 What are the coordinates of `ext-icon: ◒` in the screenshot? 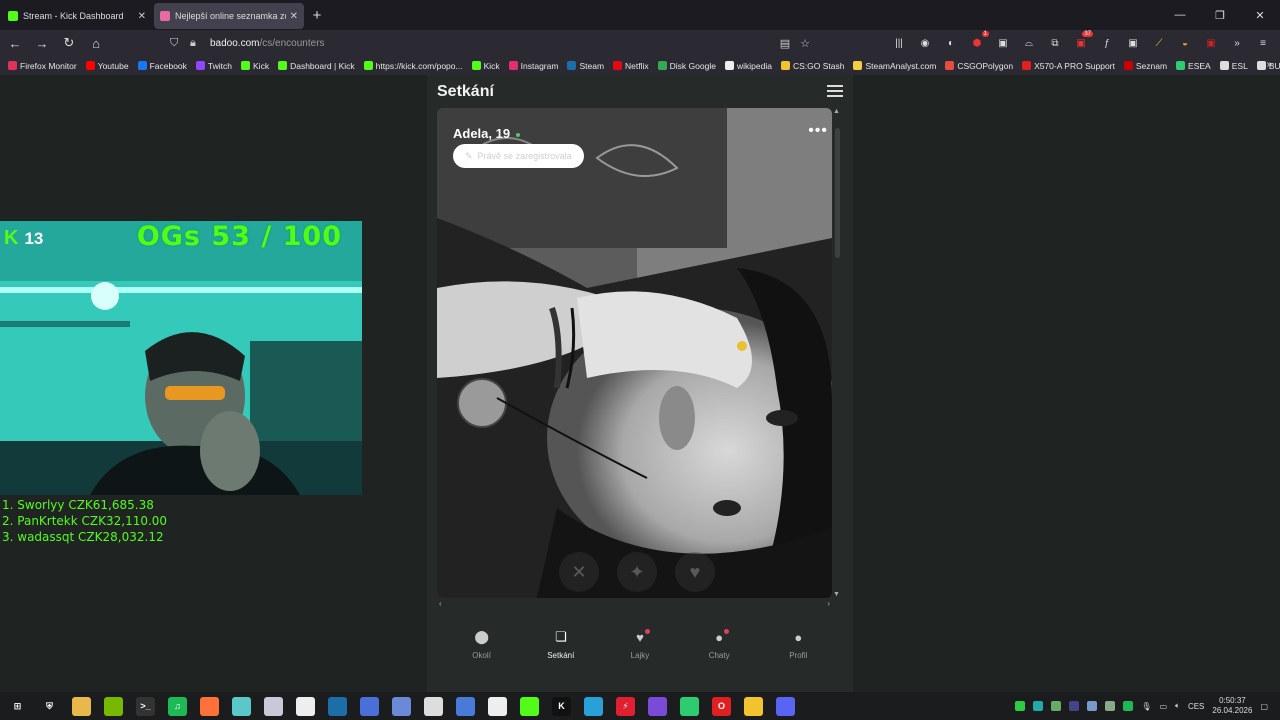 It's located at (1185, 43).